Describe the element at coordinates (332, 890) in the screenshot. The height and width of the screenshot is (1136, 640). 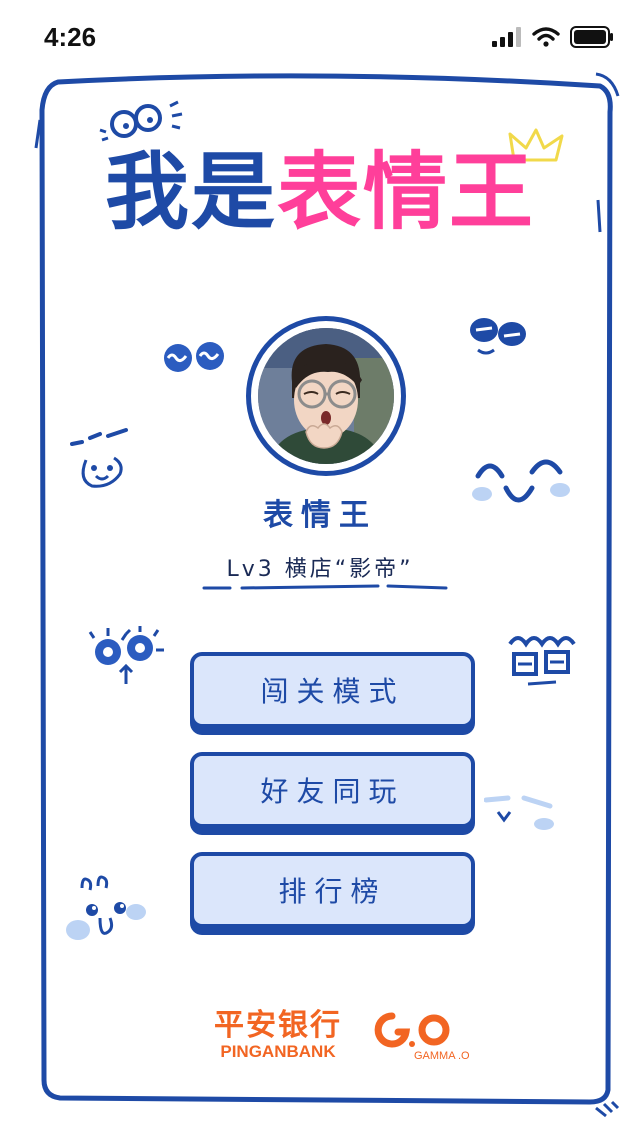
I see `leaderboard-button: 排行榜` at that location.